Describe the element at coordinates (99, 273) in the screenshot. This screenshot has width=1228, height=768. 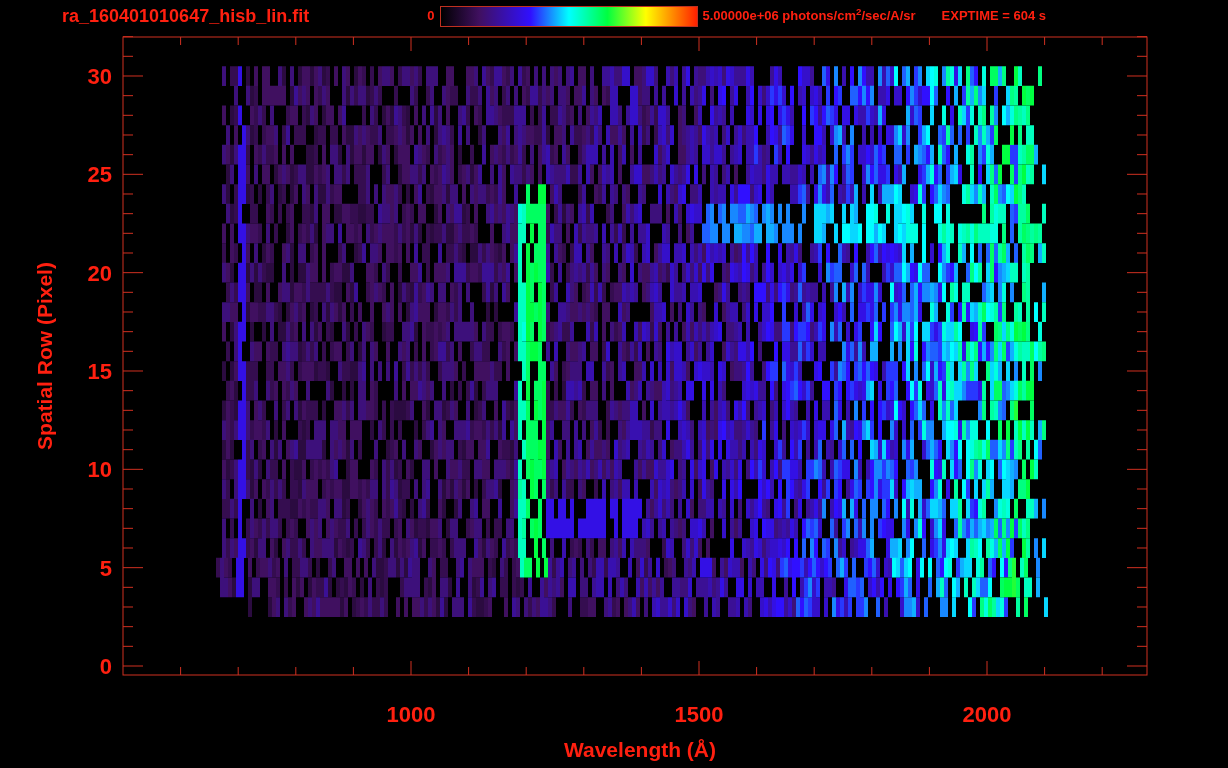
I see `y-tick-label: 20` at that location.